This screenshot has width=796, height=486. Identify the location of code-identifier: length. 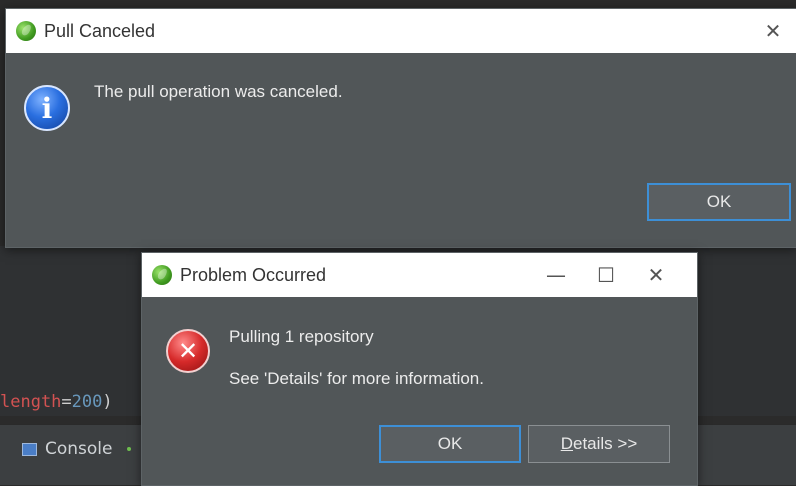
(31, 402).